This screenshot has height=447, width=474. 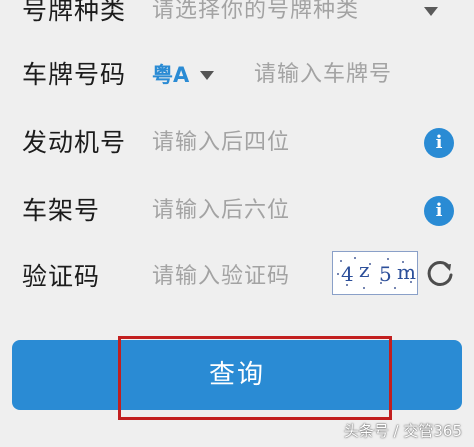 I want to click on captcha-label: 验证码, so click(x=61, y=276).